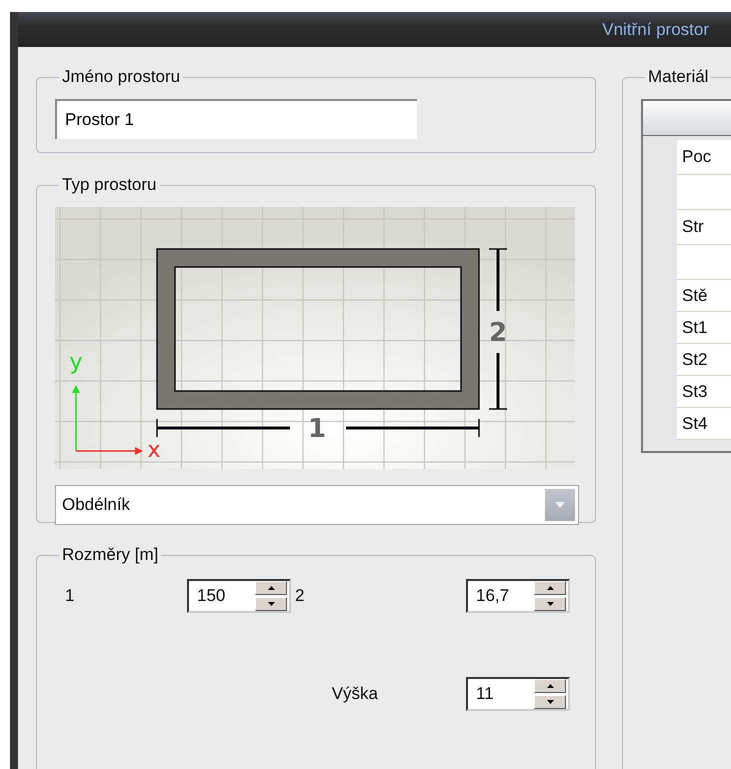  What do you see at coordinates (76, 418) in the screenshot?
I see `y-axis-arrow` at bounding box center [76, 418].